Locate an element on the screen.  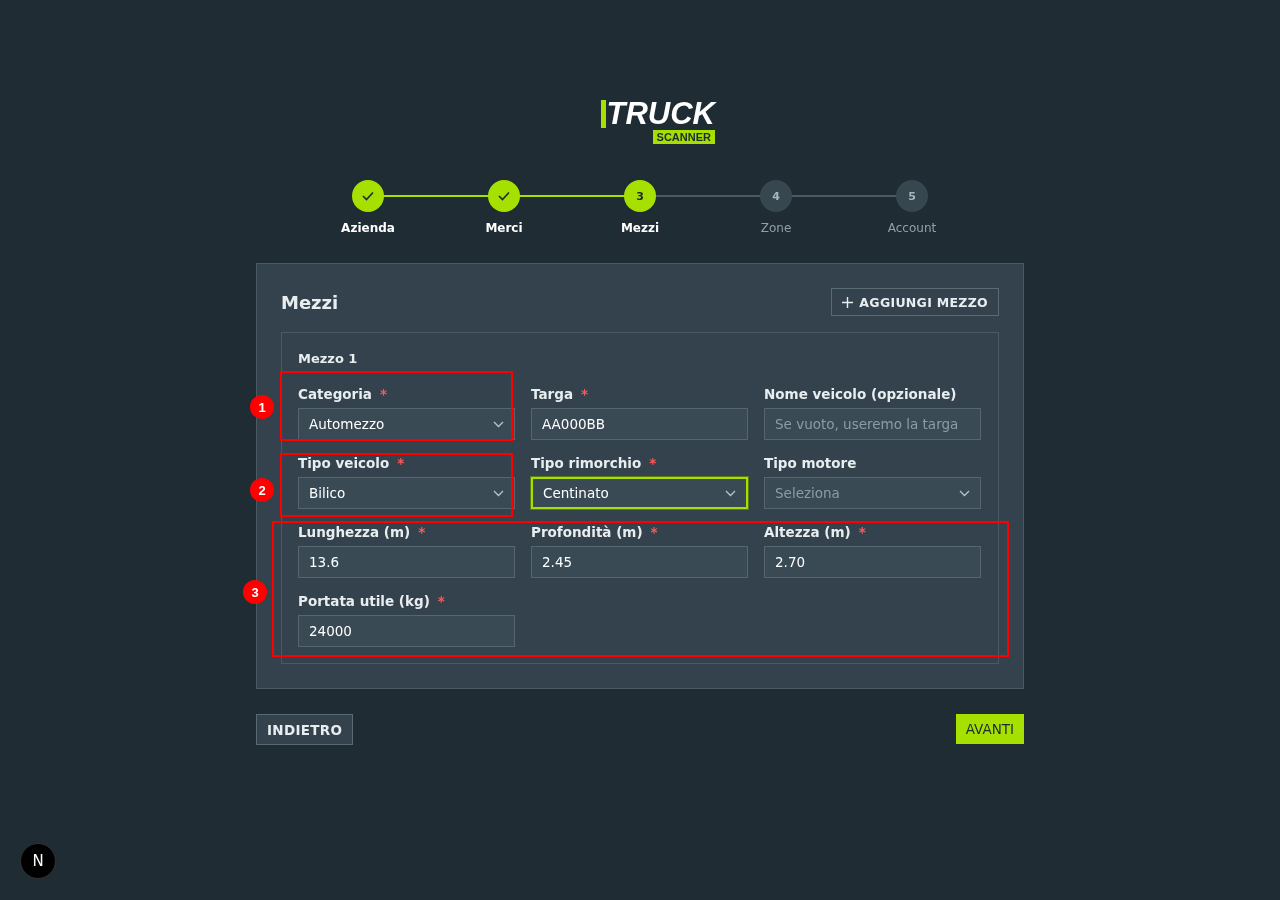
vehicle-title: Mezzo 1 is located at coordinates (328, 358).